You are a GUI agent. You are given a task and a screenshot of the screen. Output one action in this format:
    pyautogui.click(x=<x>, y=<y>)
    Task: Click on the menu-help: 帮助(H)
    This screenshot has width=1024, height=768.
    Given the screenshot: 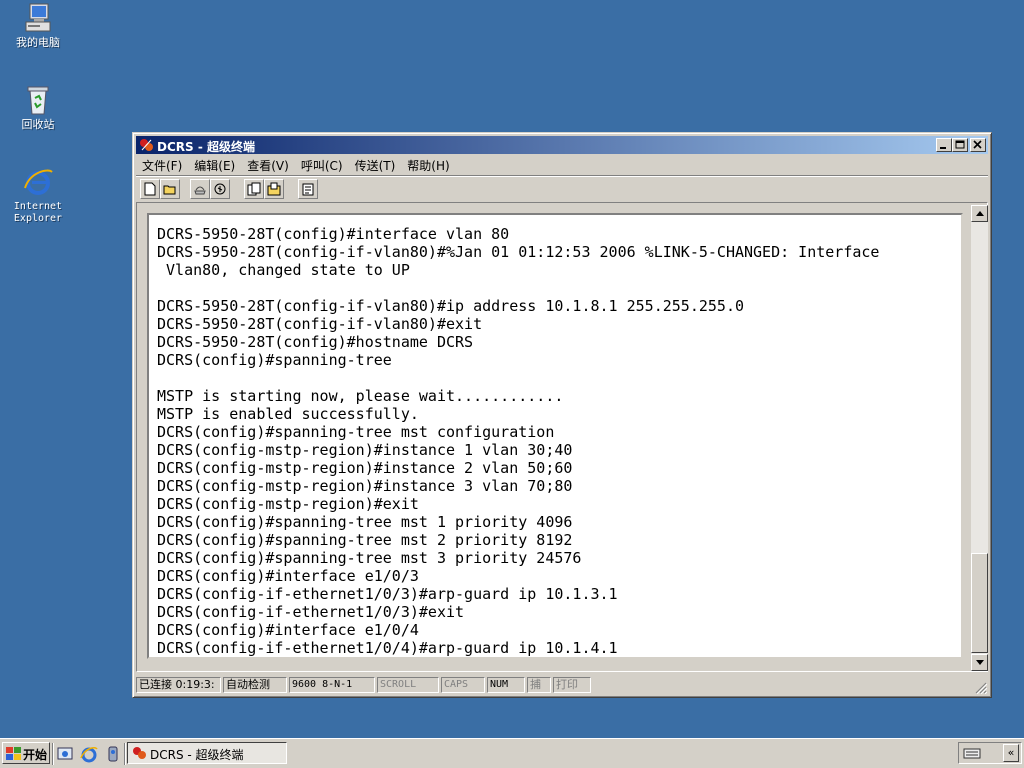 What is the action you would take?
    pyautogui.click(x=428, y=164)
    